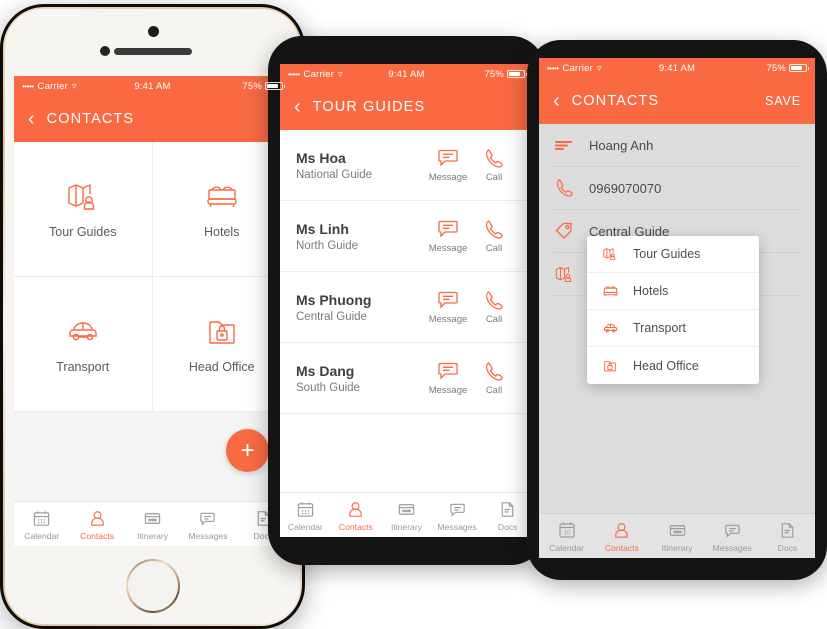 The image size is (827, 629). I want to click on list-item: Ms Phuong Central Guide Message Call, so click(406, 307).